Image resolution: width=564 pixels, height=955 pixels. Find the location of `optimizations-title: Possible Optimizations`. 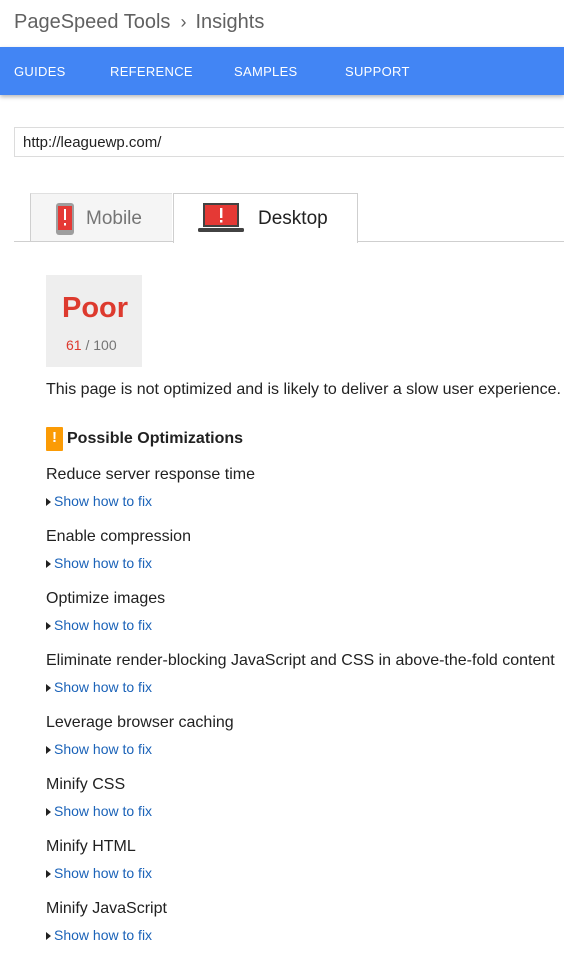

optimizations-title: Possible Optimizations is located at coordinates (155, 438).